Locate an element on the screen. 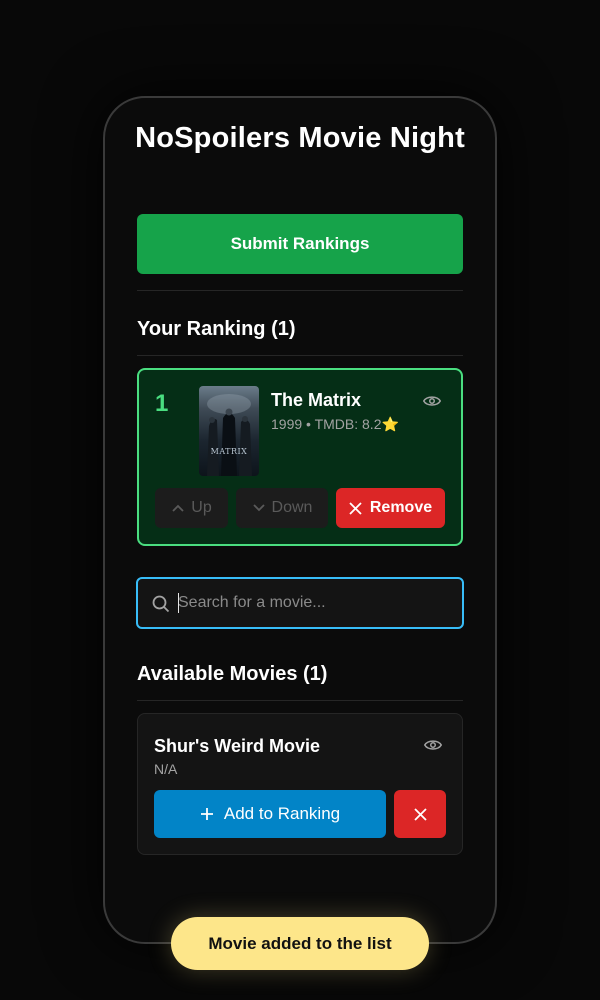 The image size is (600, 1000). search-box is located at coordinates (300, 603).